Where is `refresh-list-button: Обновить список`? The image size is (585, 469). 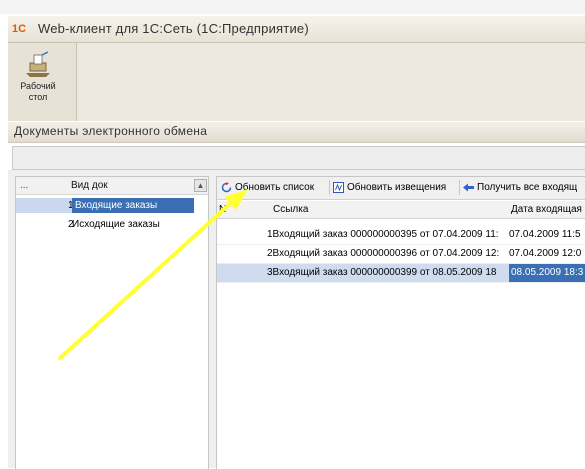
refresh-list-button: Обновить список is located at coordinates (274, 187).